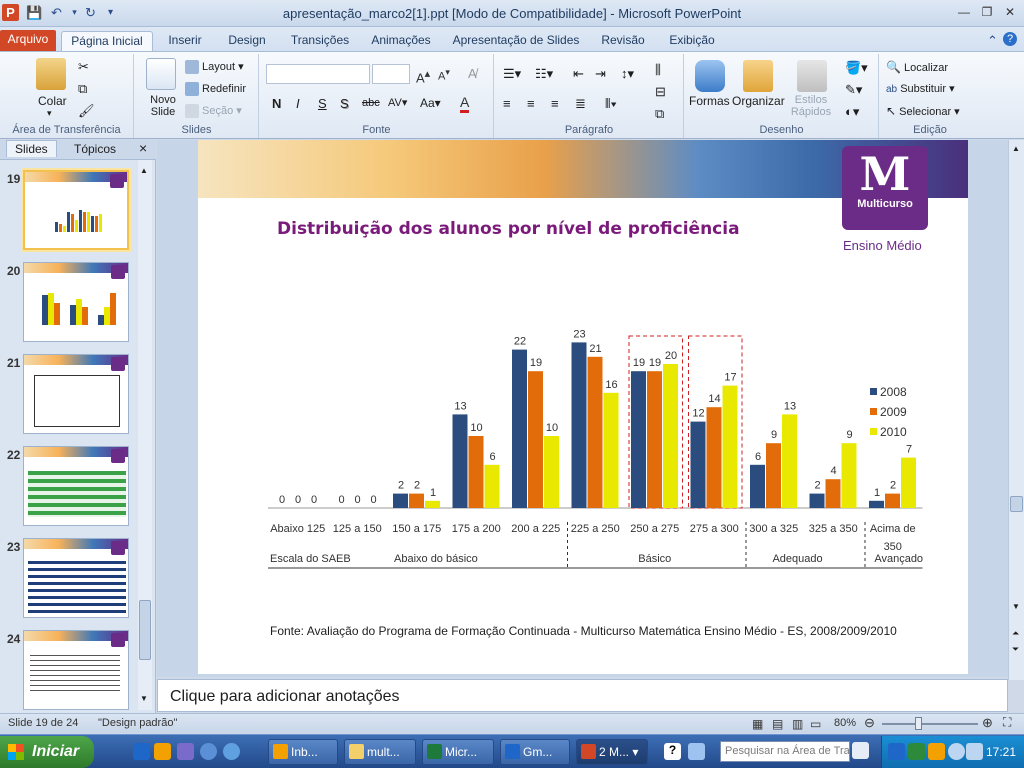  Describe the element at coordinates (430, 103) in the screenshot. I see `change-case-icon: Aa▾` at that location.